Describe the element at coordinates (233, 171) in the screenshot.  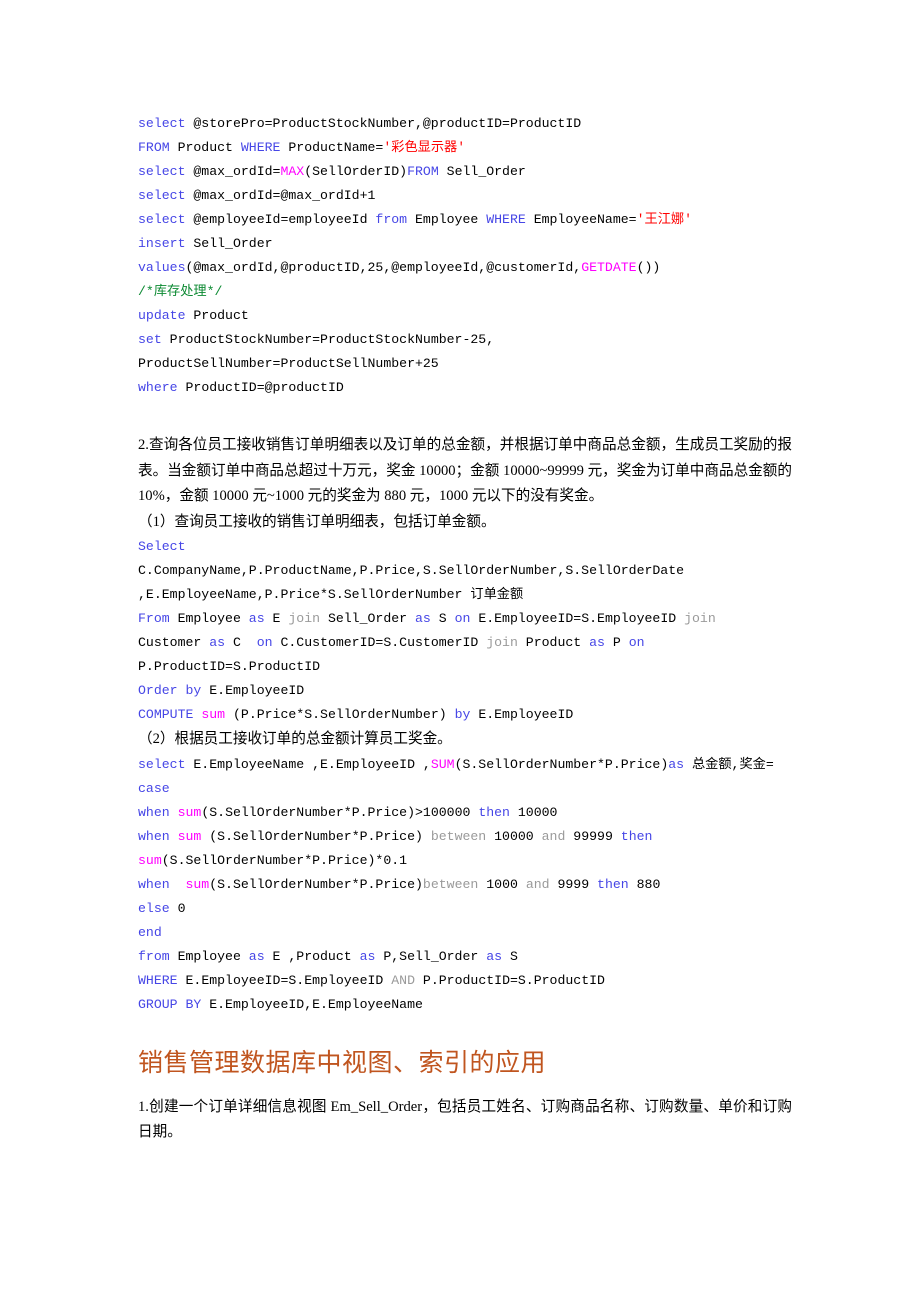
I see `code-token-pl: @max_ordId=` at that location.